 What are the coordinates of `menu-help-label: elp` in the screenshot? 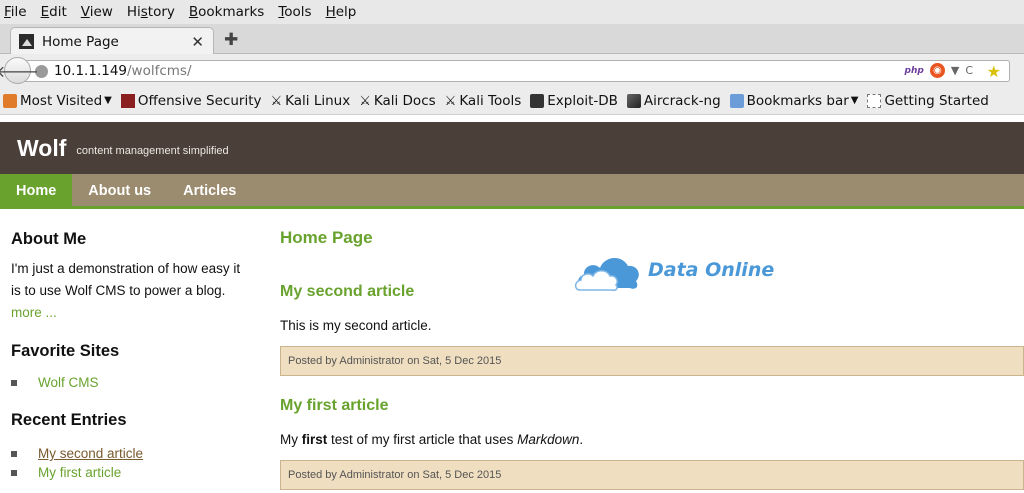 It's located at (346, 12).